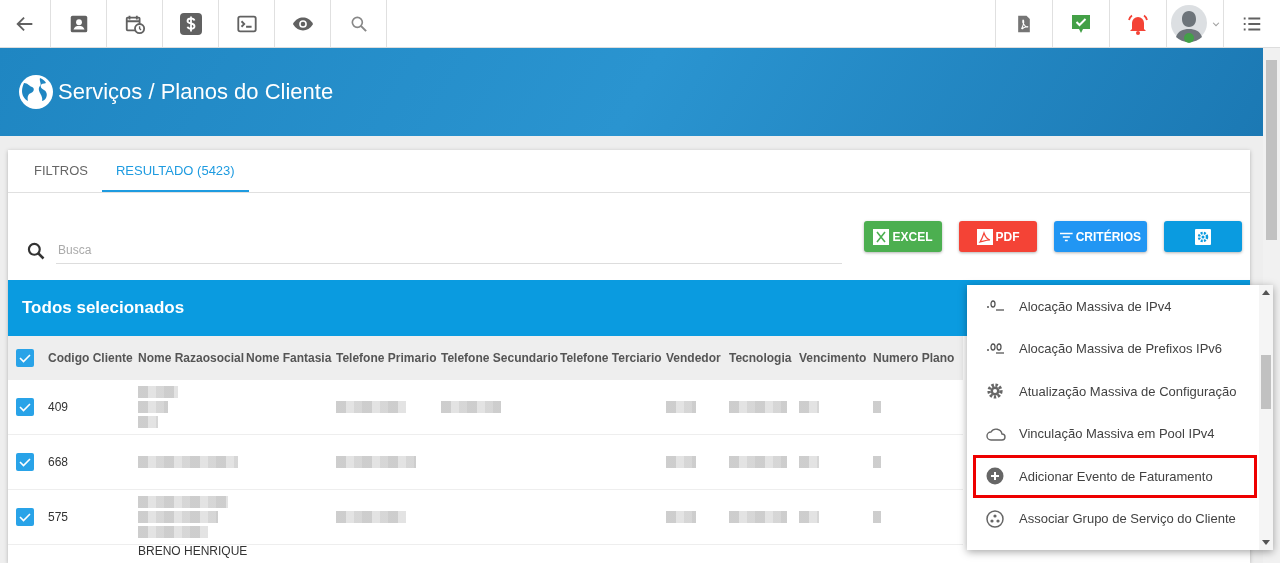  I want to click on settings-icon, so click(1203, 236).